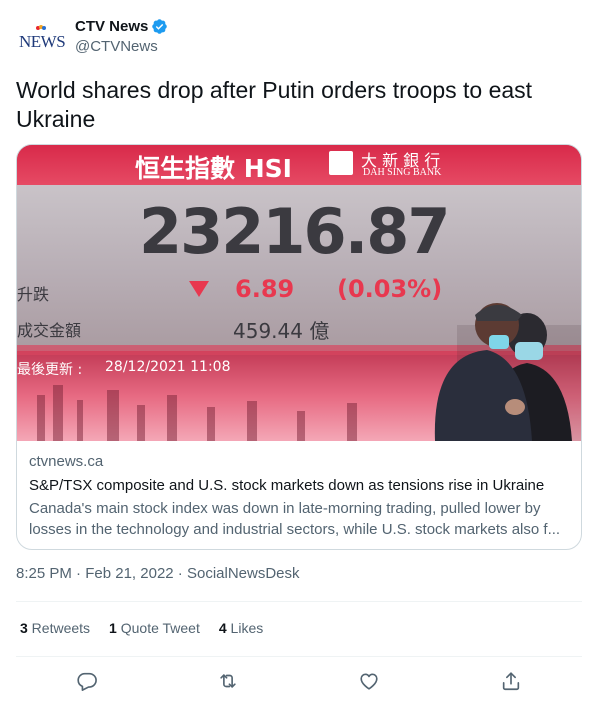 This screenshot has height=703, width=598. What do you see at coordinates (213, 168) in the screenshot?
I see `board-title: 恒生指數 HSI` at bounding box center [213, 168].